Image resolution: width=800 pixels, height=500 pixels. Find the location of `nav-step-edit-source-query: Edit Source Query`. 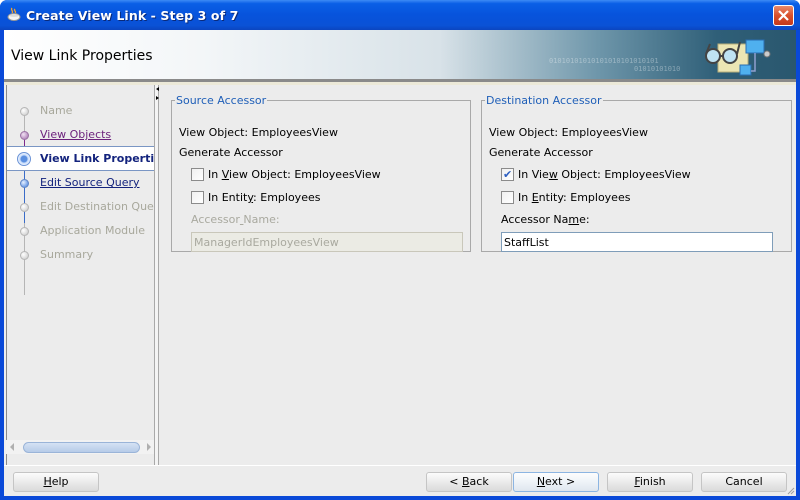

nav-step-edit-source-query: Edit Source Query is located at coordinates (80, 183).